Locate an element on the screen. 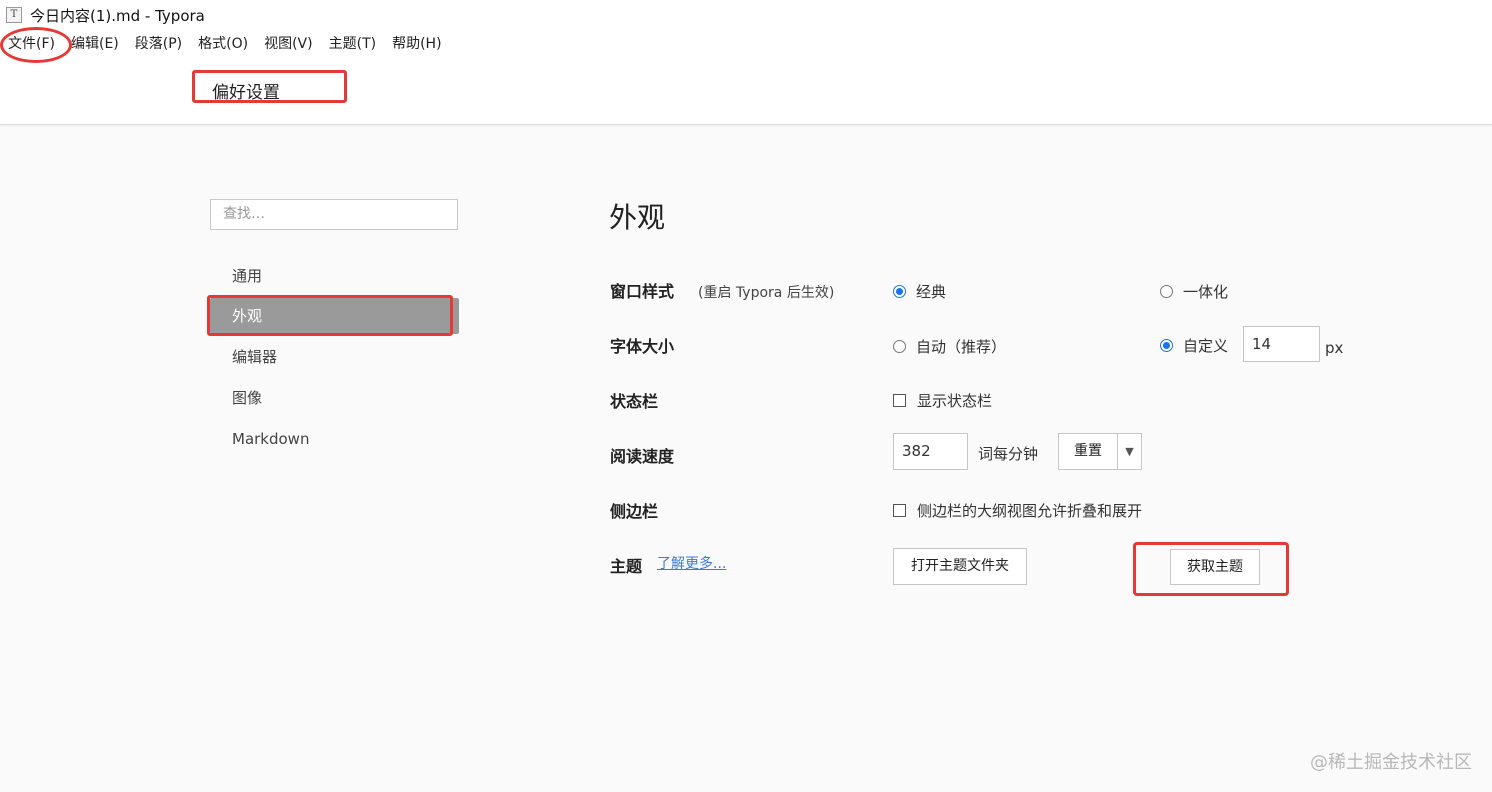  menu-view: 视图(V) is located at coordinates (288, 43).